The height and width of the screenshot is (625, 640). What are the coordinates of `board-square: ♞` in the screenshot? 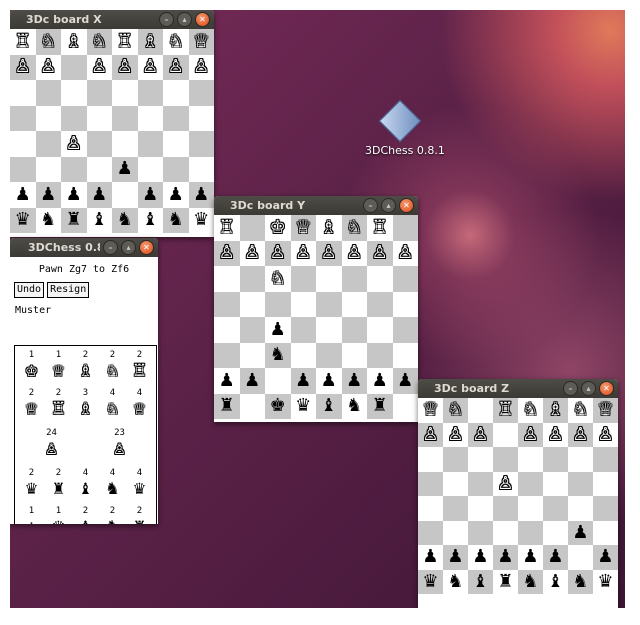 It's located at (125, 220).